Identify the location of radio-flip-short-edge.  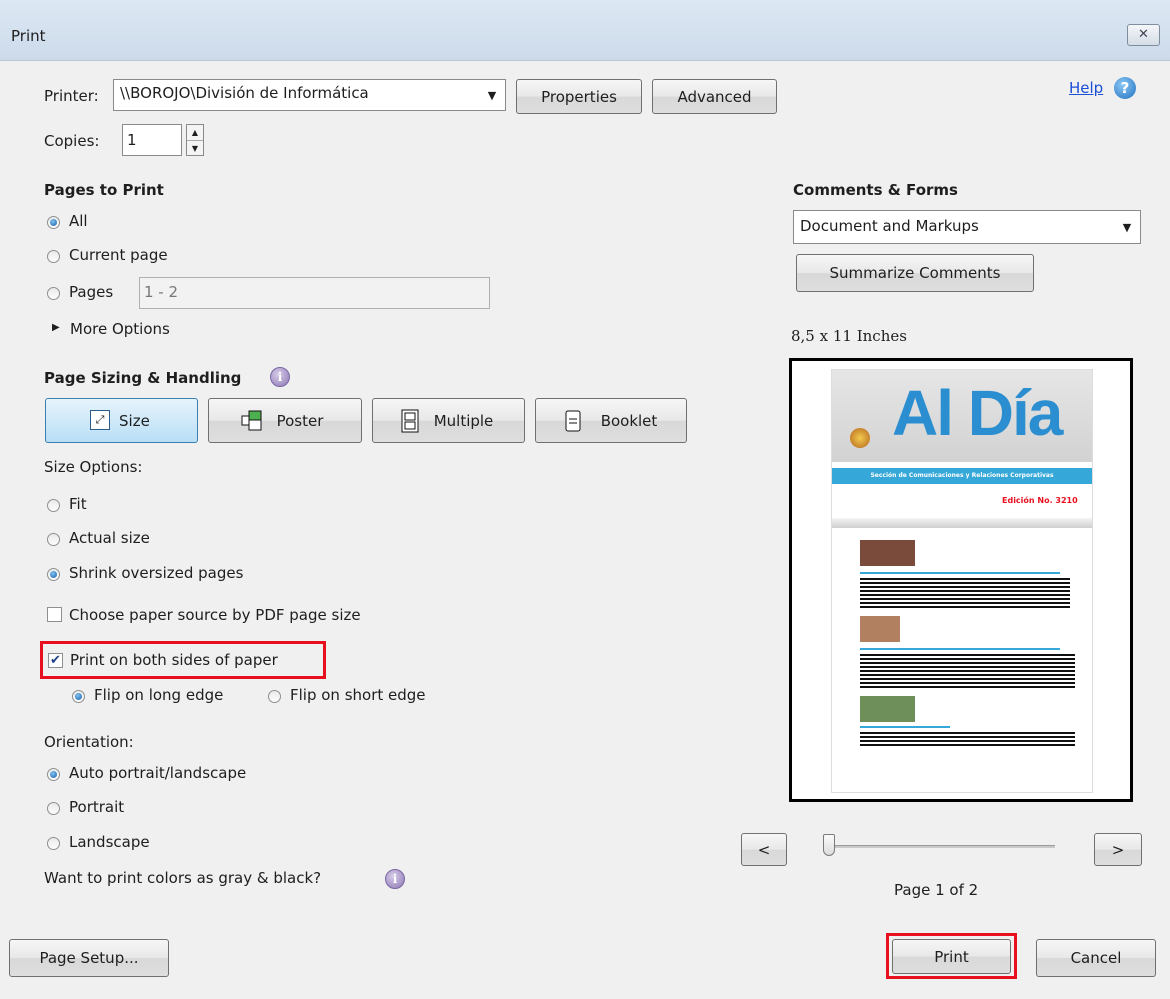
(274, 696).